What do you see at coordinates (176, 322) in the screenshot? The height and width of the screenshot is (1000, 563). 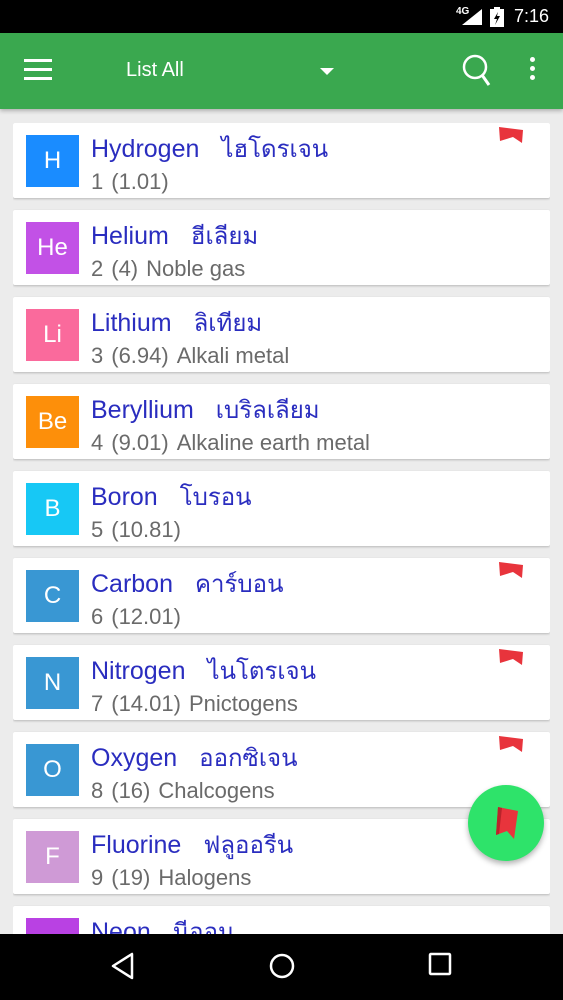 I see `element-name-line: Lithium ลิเทียม` at bounding box center [176, 322].